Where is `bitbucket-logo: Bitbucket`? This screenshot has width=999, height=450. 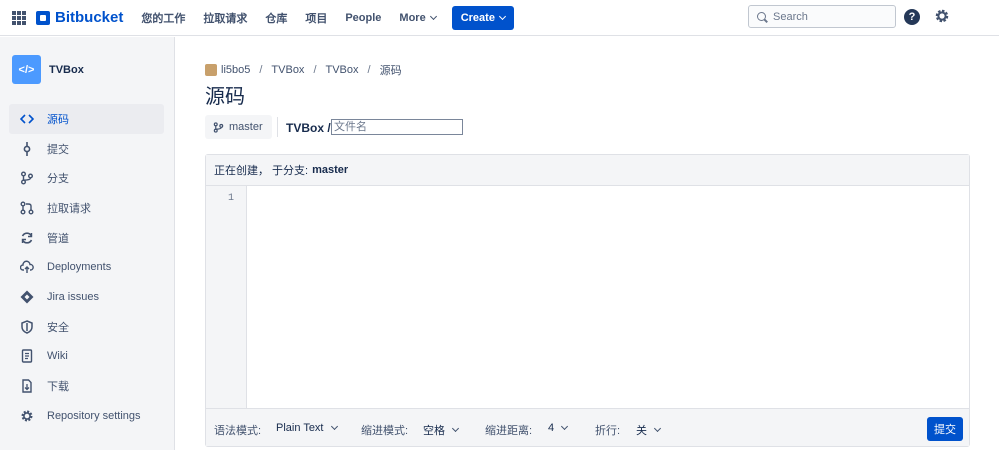
bitbucket-logo: Bitbucket is located at coordinates (79, 17).